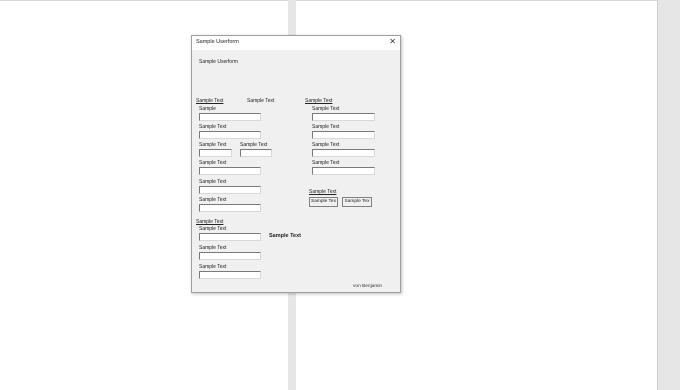 This screenshot has height=390, width=680. What do you see at coordinates (213, 127) in the screenshot?
I see `label-left-2: Sample Text` at bounding box center [213, 127].